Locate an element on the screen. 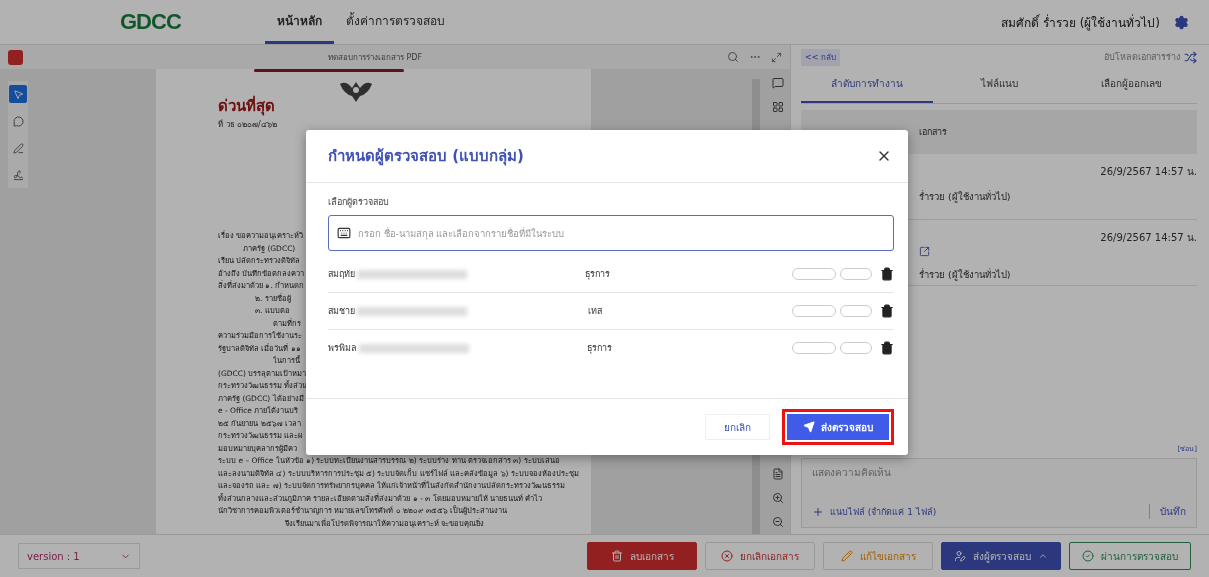  pointer-tool is located at coordinates (18, 94).